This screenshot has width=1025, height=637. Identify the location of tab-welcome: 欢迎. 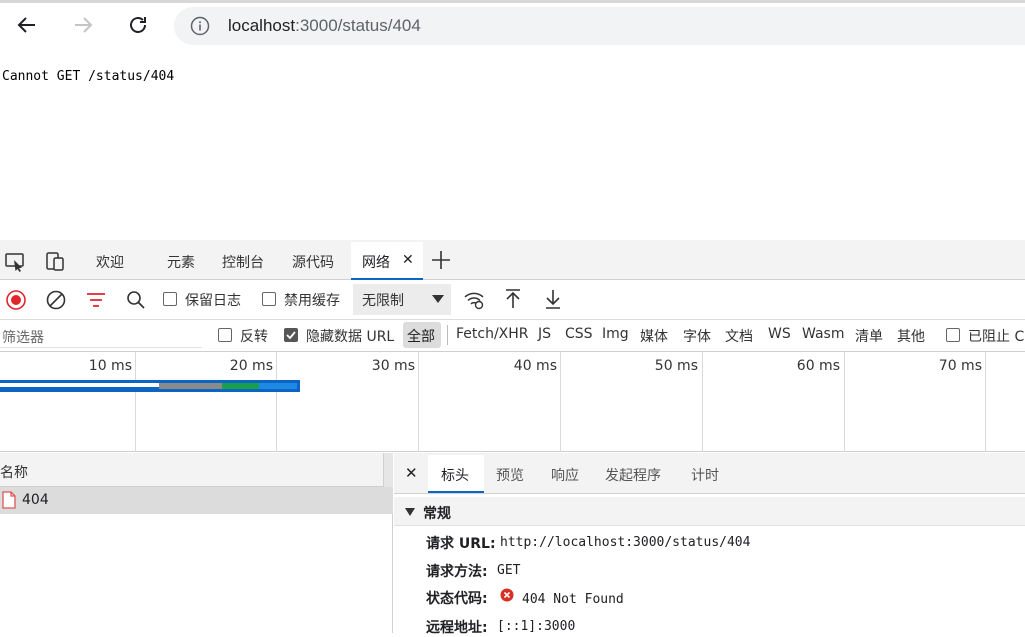
(110, 262).